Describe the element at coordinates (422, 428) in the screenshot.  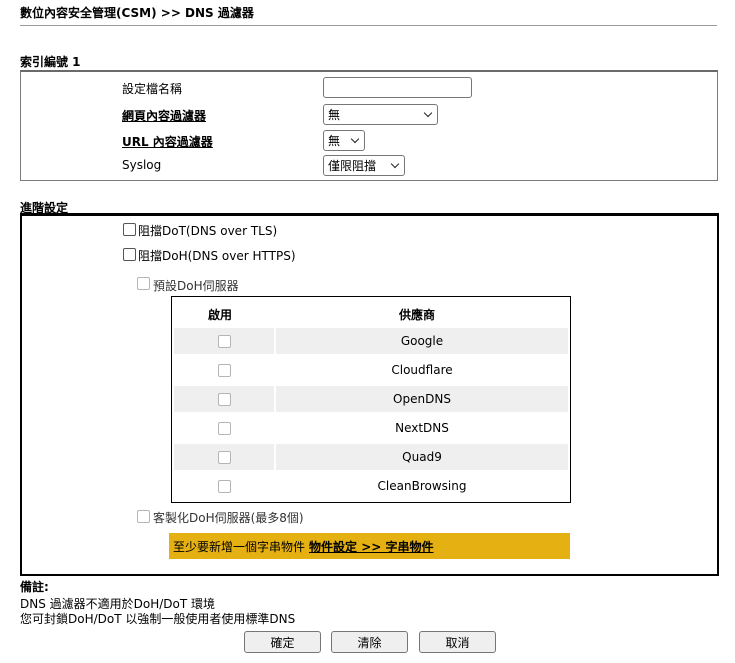
I see `provider-name: NextDNS` at that location.